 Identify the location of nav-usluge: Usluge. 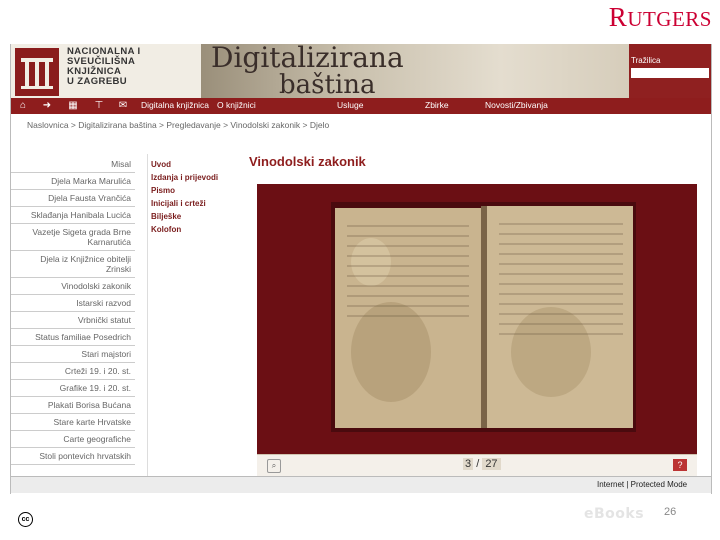
(350, 105).